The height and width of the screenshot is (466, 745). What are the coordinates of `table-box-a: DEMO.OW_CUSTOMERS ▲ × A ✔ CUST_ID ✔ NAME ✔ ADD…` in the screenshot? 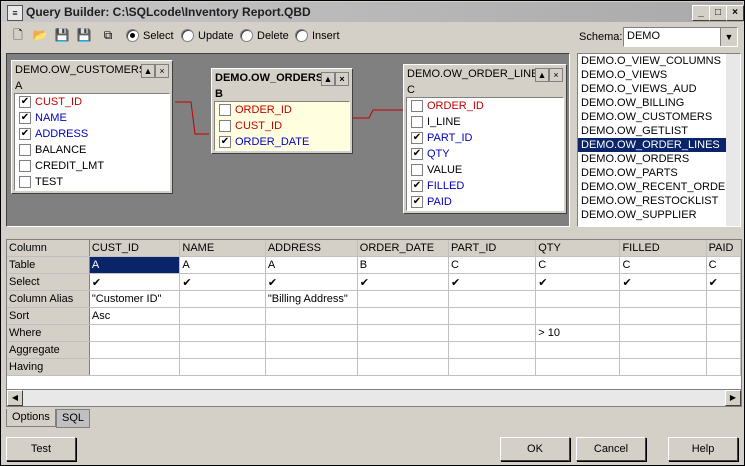 It's located at (92, 127).